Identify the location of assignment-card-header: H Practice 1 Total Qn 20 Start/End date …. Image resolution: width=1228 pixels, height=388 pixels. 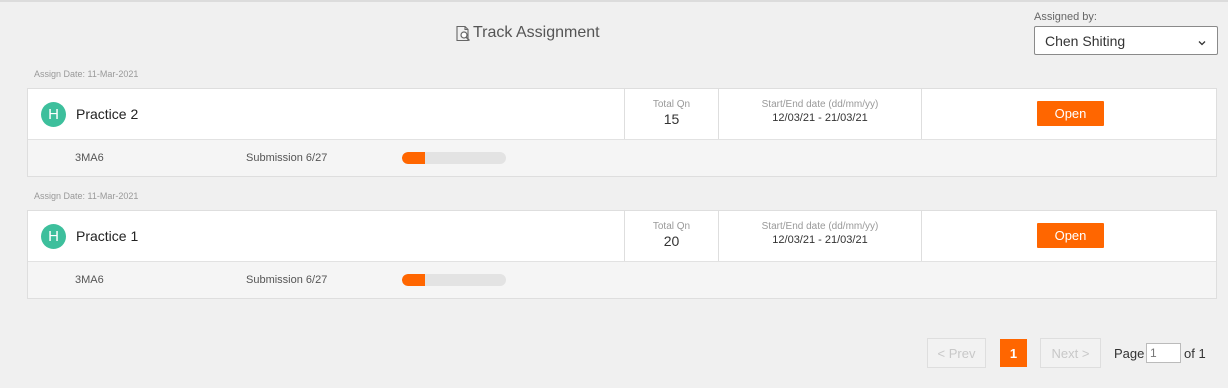
(622, 236).